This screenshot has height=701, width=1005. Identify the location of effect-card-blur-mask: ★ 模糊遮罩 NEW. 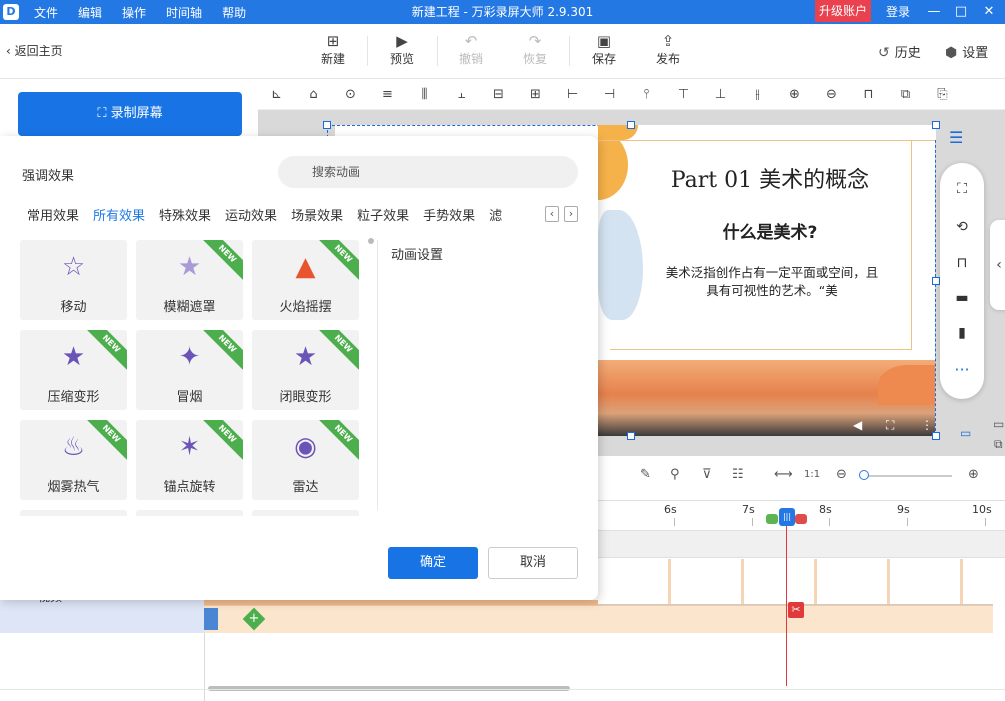
(189, 280).